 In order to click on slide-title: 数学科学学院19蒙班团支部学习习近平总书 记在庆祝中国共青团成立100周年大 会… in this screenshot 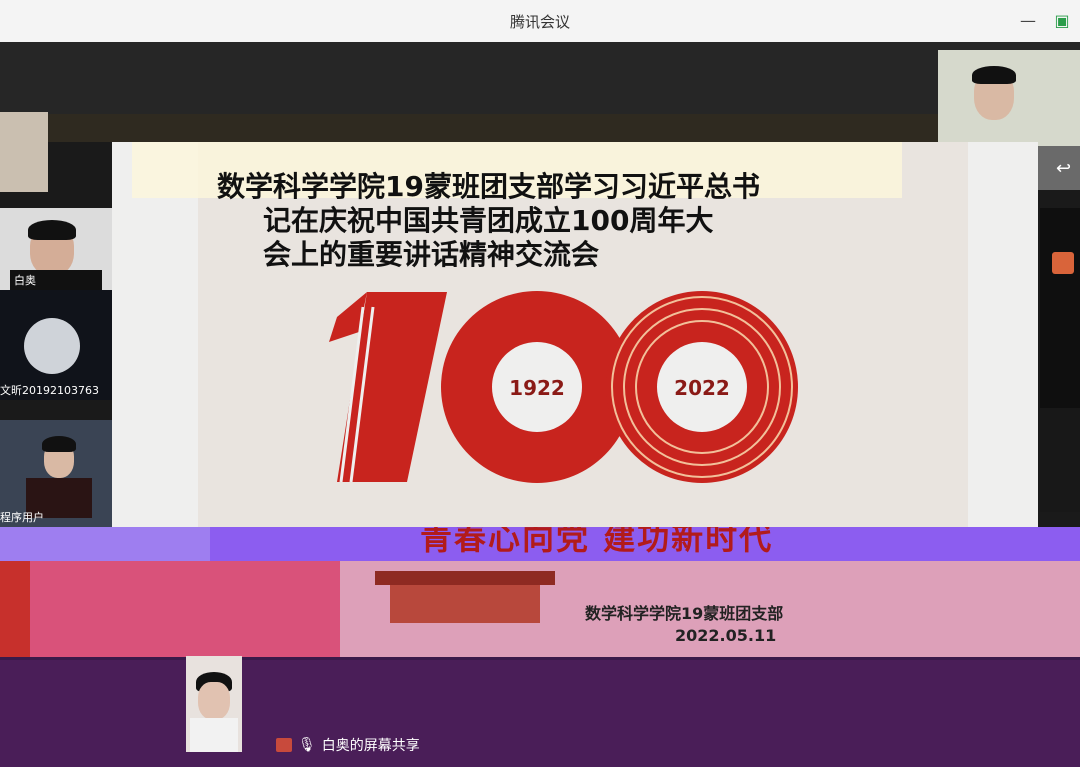, I will do `click(537, 221)`.